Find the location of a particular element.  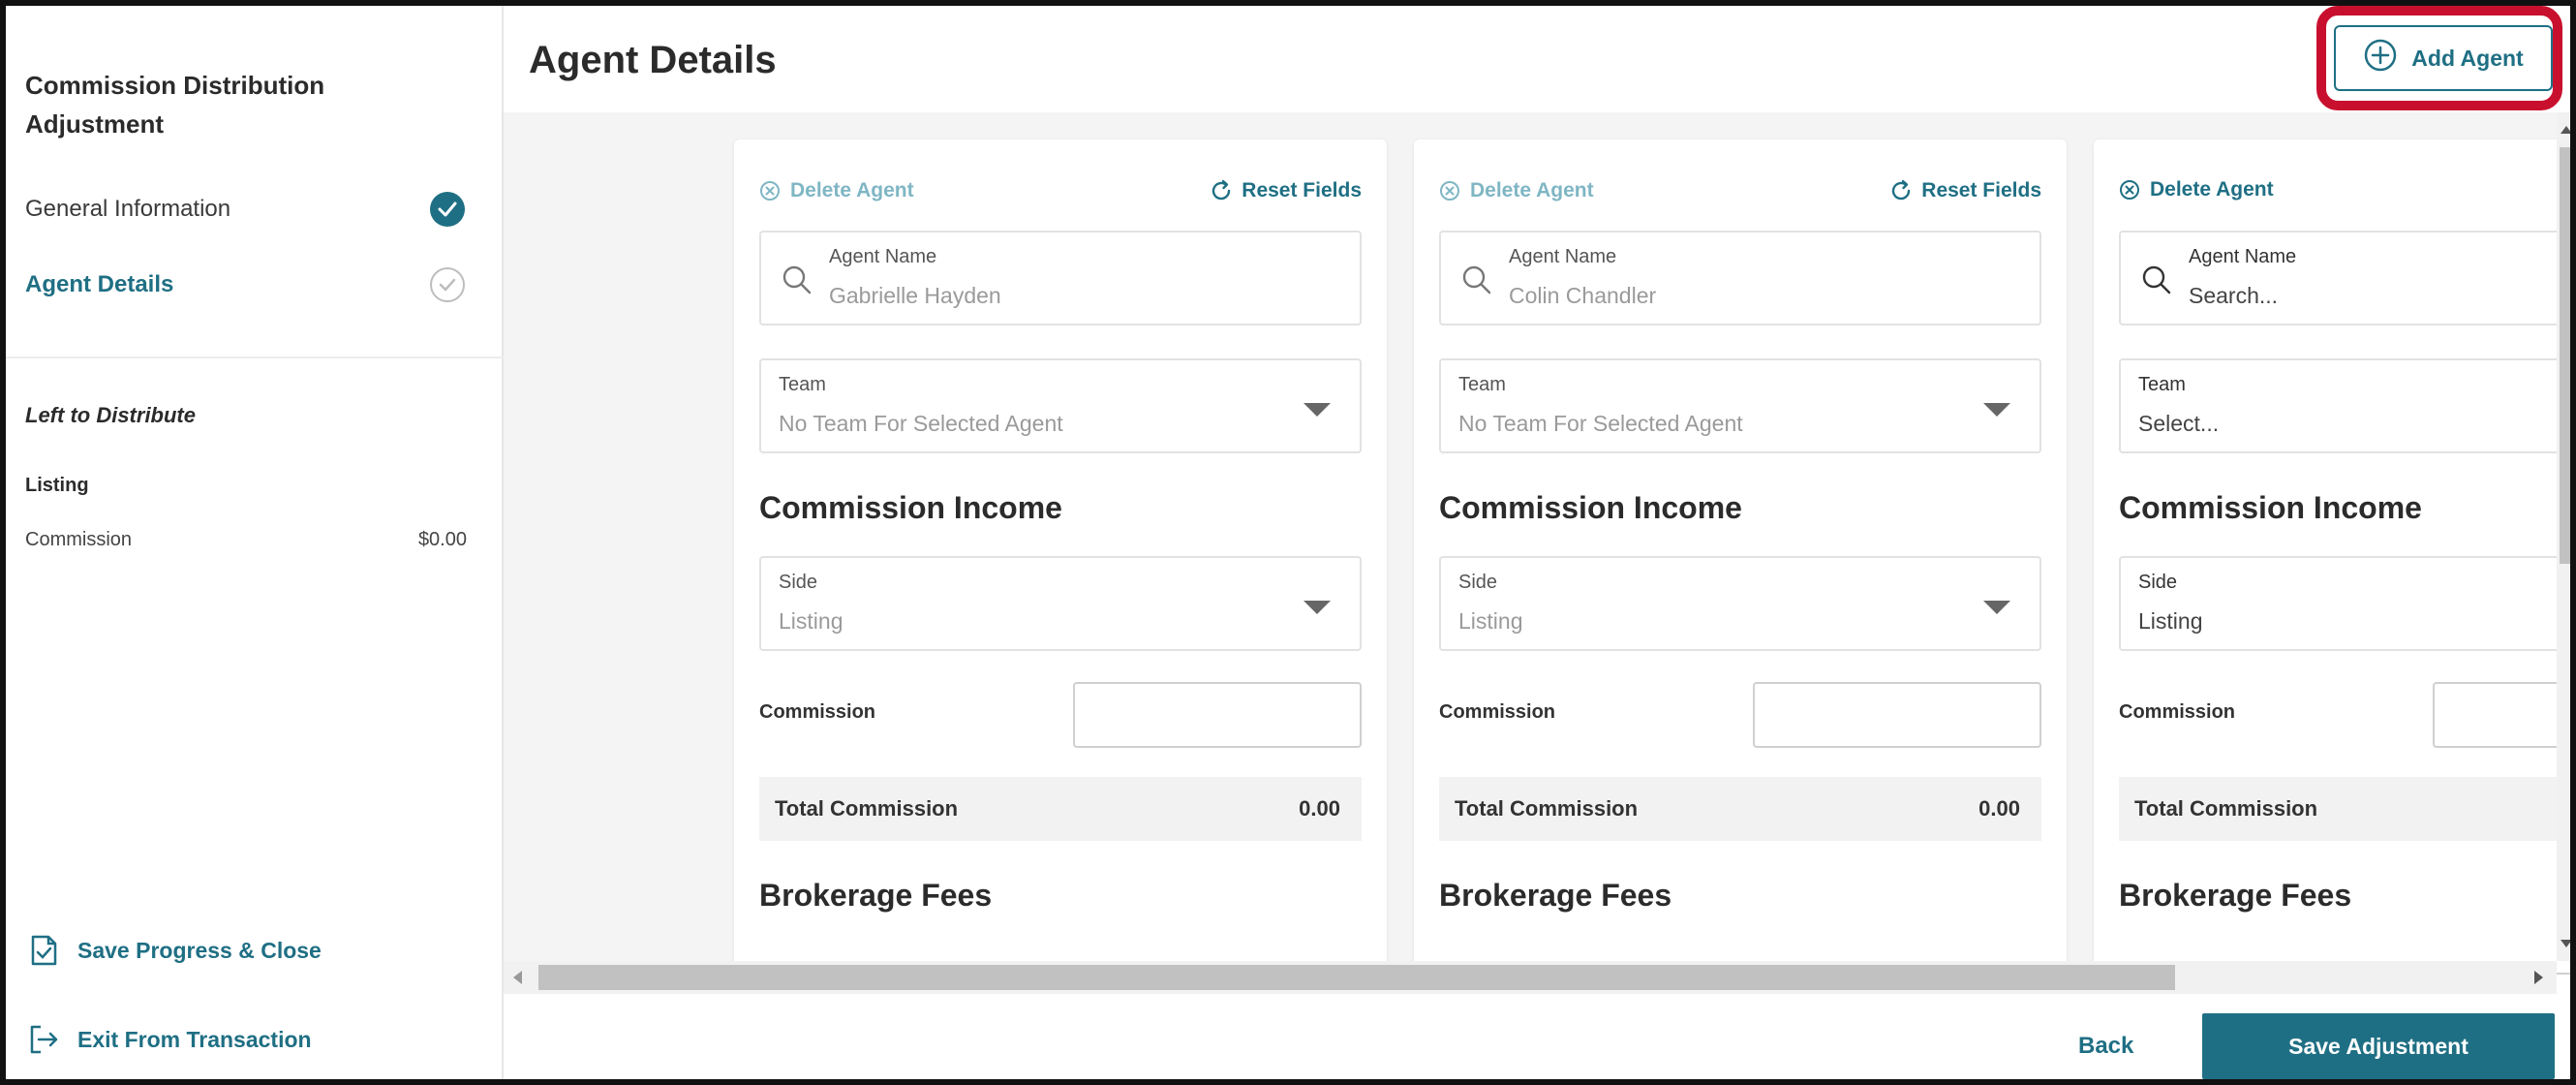

divider is located at coordinates (255, 357).